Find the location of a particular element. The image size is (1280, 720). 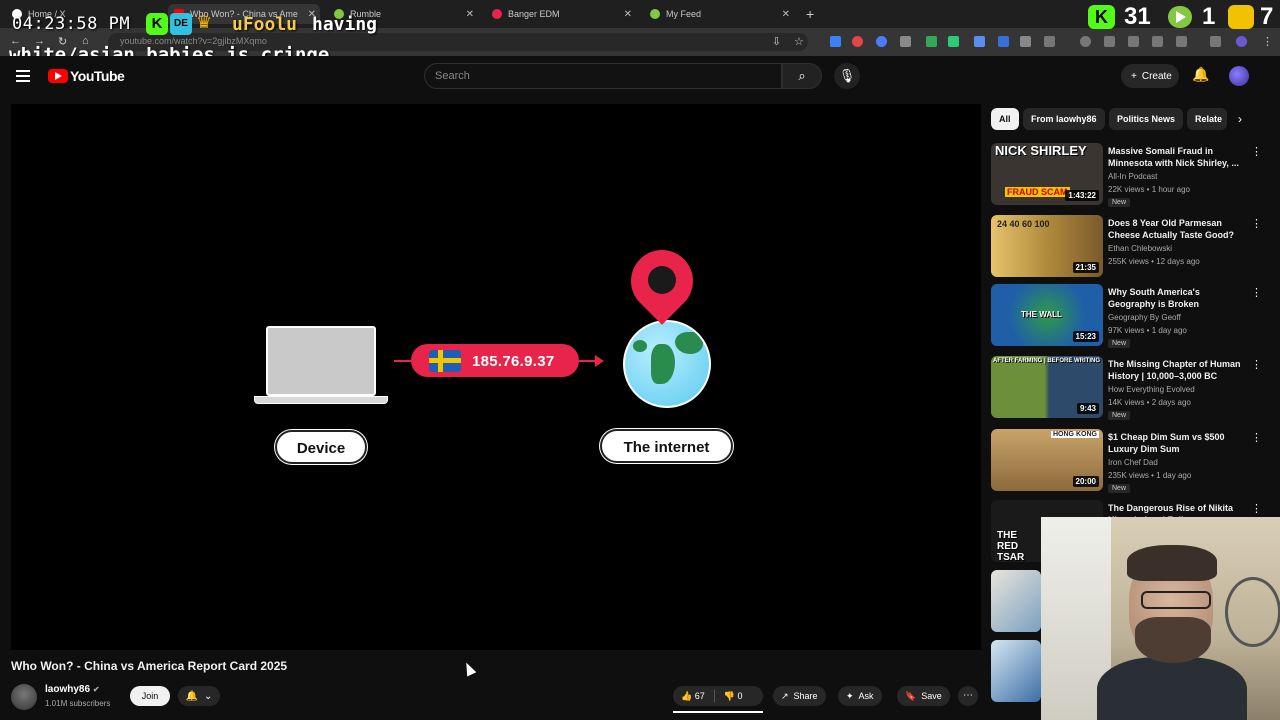

thumbnail-text: THE WALL is located at coordinates (1041, 314).